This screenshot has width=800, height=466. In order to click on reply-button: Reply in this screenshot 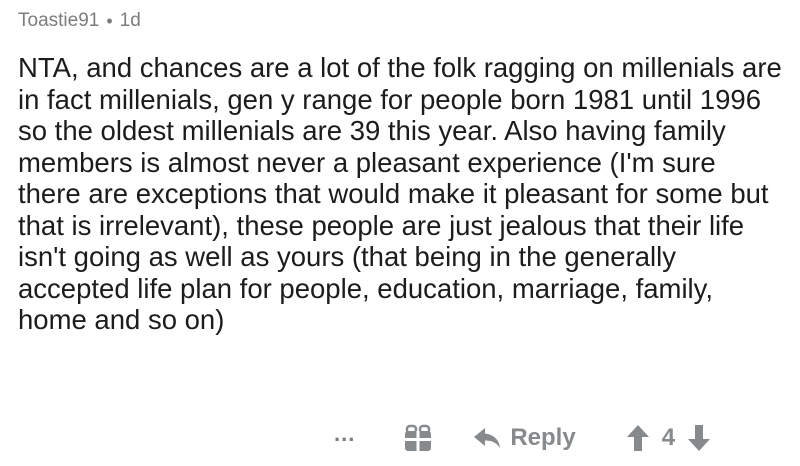, I will do `click(524, 438)`.